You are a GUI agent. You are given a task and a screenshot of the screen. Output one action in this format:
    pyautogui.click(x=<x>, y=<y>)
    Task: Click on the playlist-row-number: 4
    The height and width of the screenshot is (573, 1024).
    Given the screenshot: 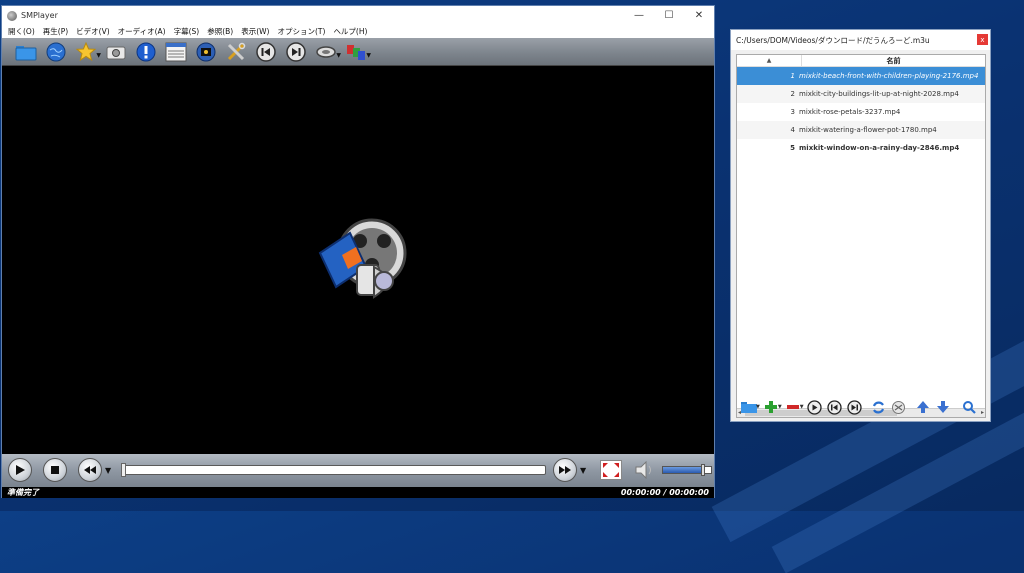 What is the action you would take?
    pyautogui.click(x=792, y=130)
    